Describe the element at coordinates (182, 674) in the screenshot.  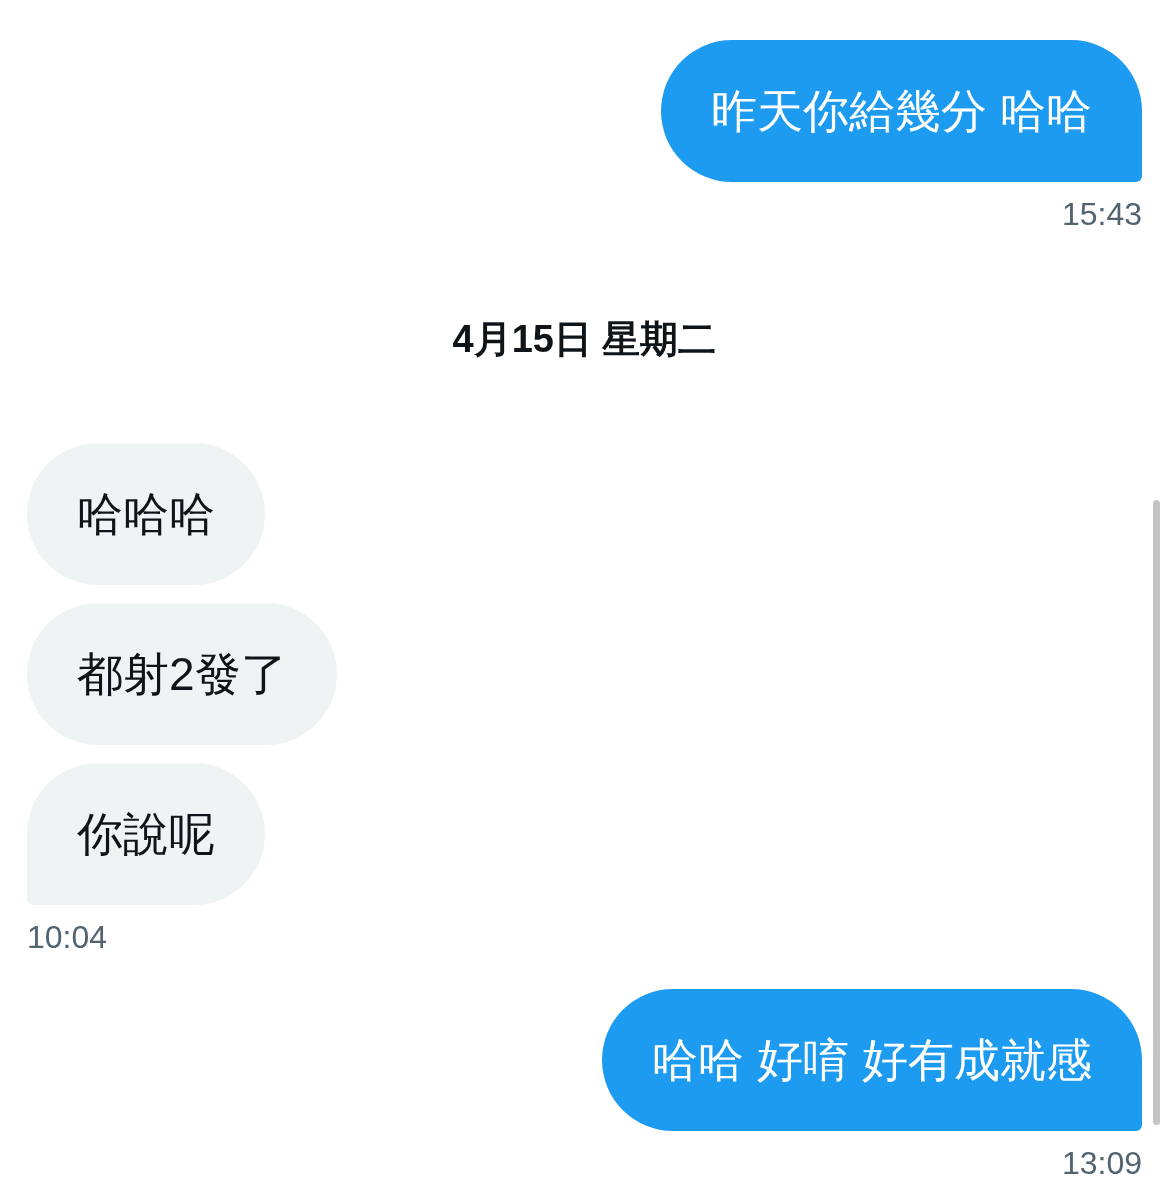
I see `message-bubble: 都射2發了` at that location.